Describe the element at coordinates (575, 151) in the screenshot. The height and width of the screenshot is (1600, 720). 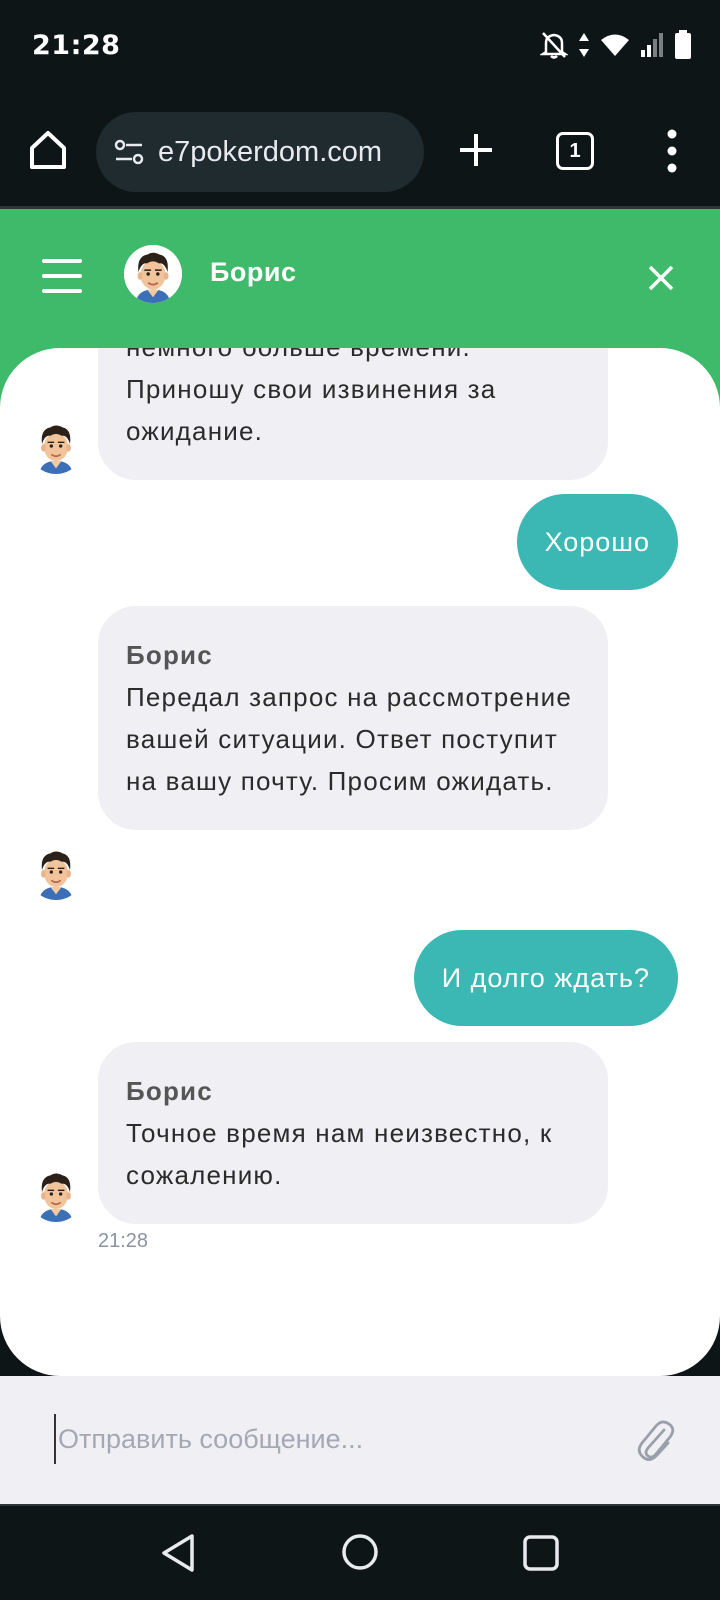
I see `tabs-icon: 1` at that location.